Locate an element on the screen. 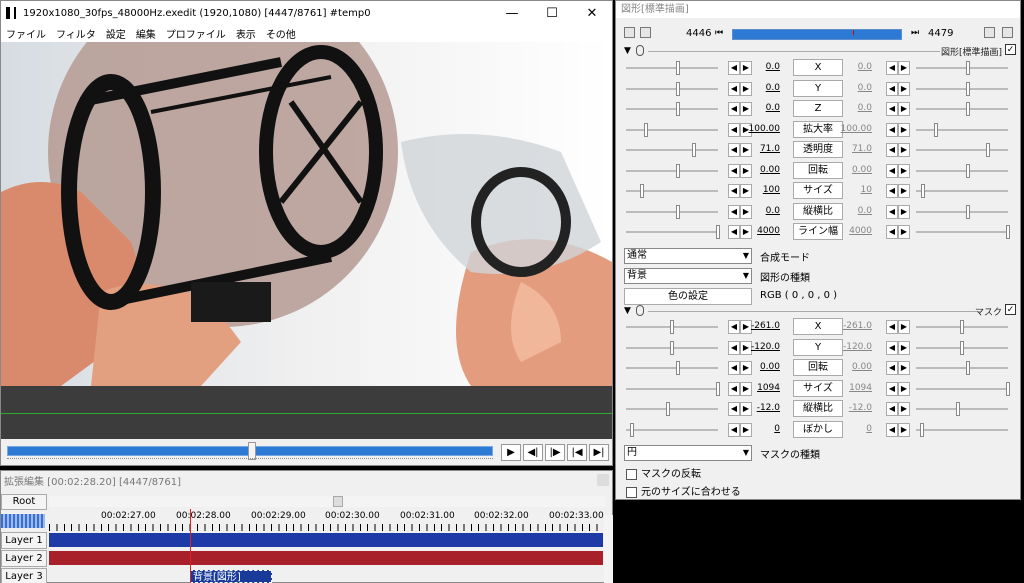 This screenshot has width=1024, height=583. end-value: -261.0 is located at coordinates (849, 326).